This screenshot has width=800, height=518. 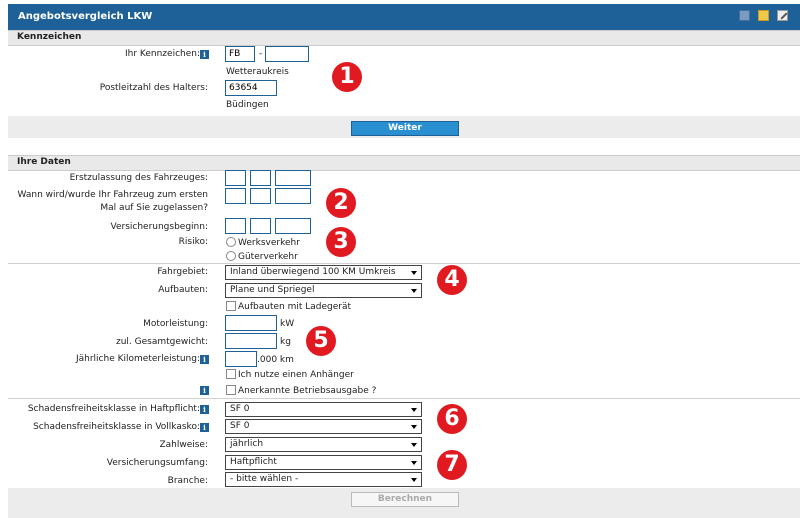 What do you see at coordinates (347, 77) in the screenshot?
I see `badge-1: 1` at bounding box center [347, 77].